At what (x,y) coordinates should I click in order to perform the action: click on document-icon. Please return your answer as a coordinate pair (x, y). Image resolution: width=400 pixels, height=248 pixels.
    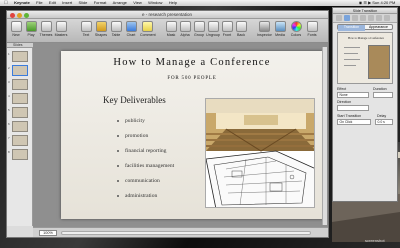
    Looking at the image, I should click on (339, 18).